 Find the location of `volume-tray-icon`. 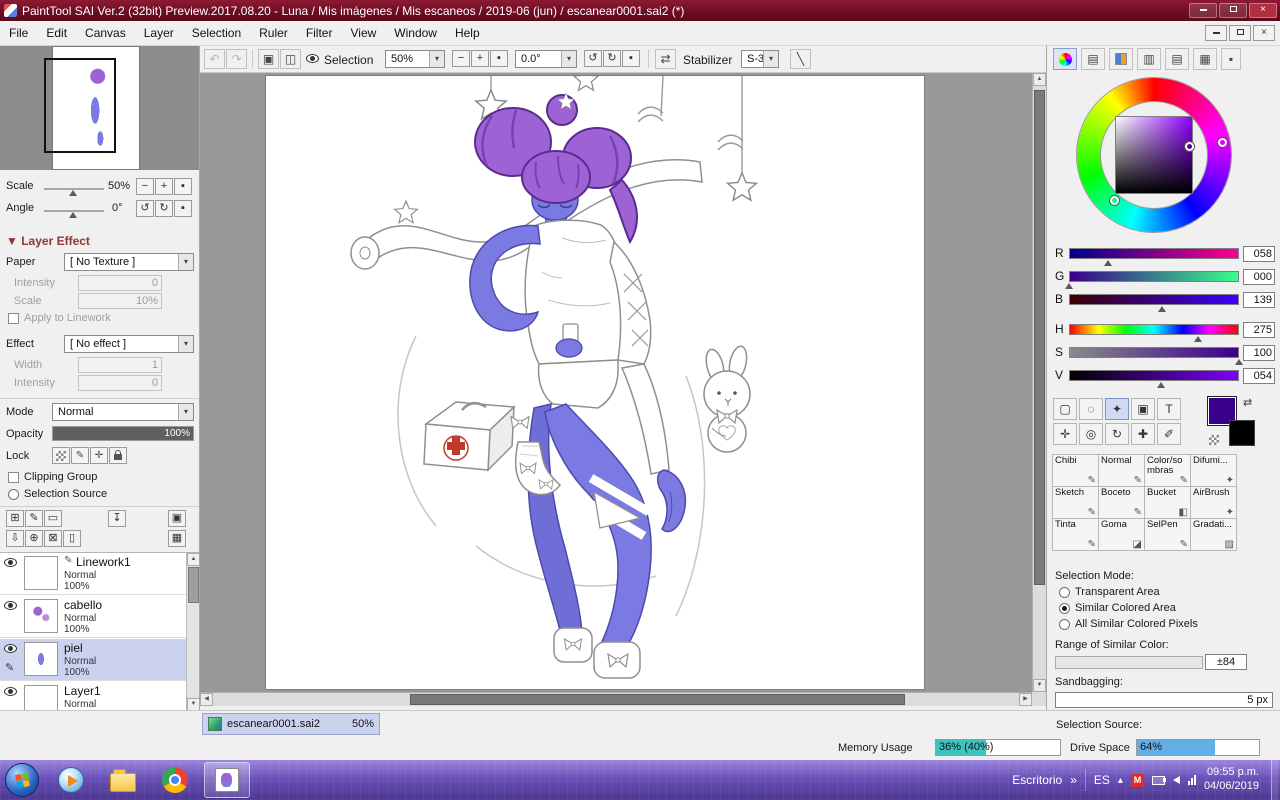

volume-tray-icon is located at coordinates (1171, 780).